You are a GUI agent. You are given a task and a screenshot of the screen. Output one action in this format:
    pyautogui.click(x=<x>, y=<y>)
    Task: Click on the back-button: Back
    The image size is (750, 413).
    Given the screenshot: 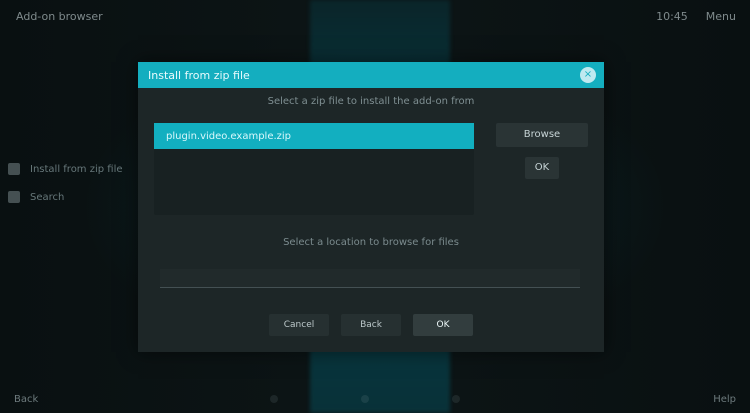 What is the action you would take?
    pyautogui.click(x=371, y=325)
    